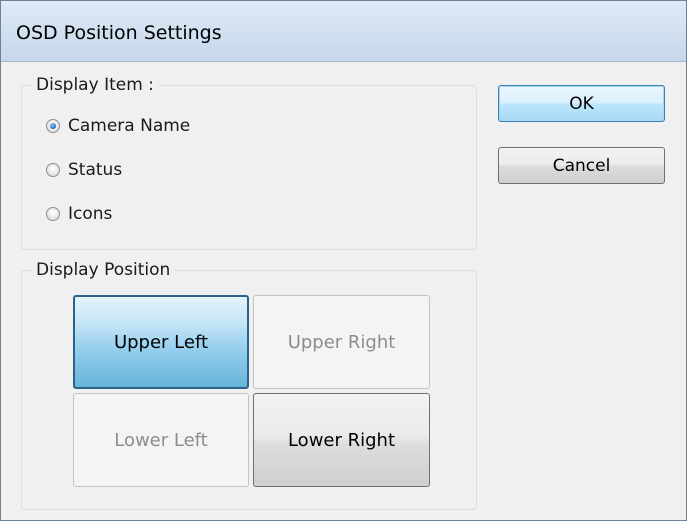 The width and height of the screenshot is (687, 521). I want to click on upper-left-position-button: Upper Left, so click(161, 342).